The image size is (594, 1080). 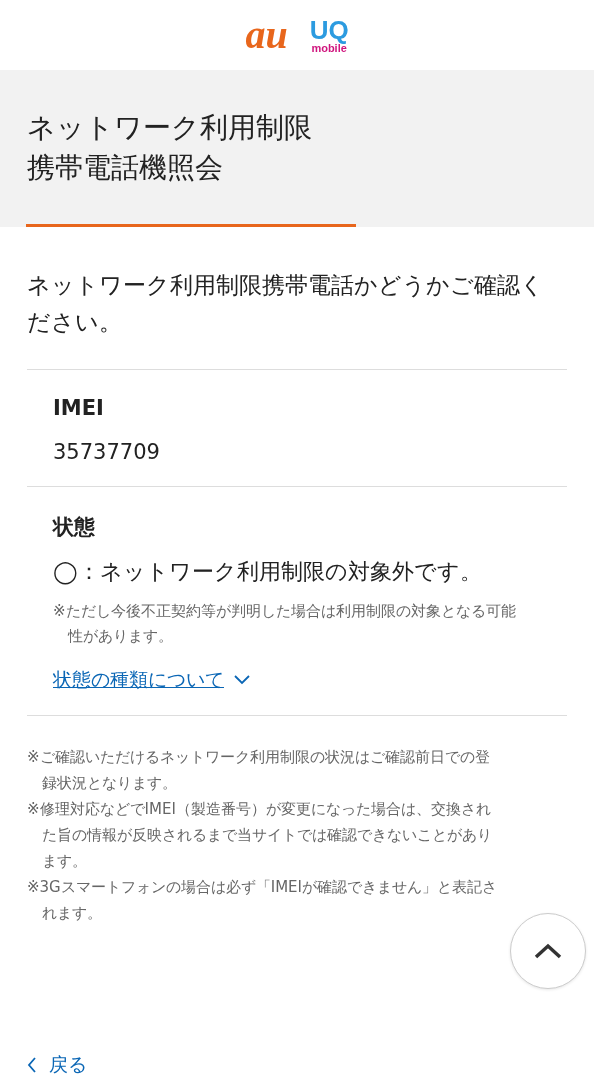 I want to click on back-link-text: 戻る, so click(x=68, y=1064).